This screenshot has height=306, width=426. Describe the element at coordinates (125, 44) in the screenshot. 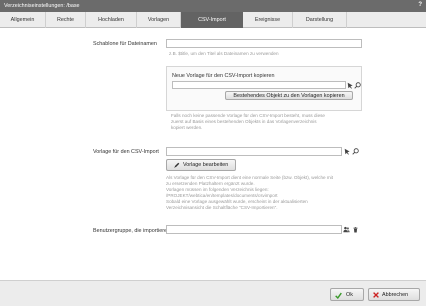

I see `schablone-label: Schablone für Dateinamen` at that location.